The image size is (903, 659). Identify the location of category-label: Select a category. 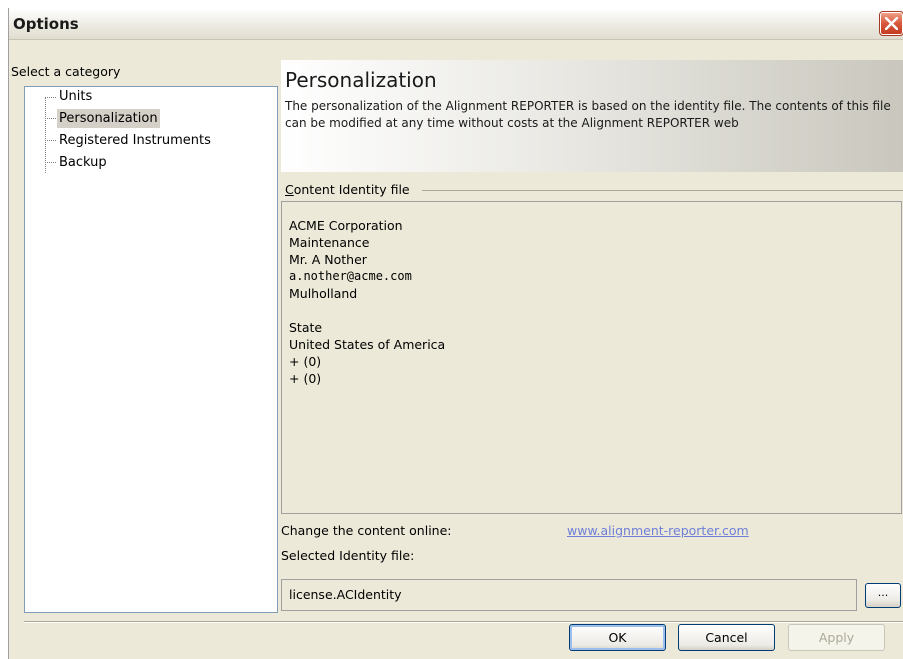
(66, 71).